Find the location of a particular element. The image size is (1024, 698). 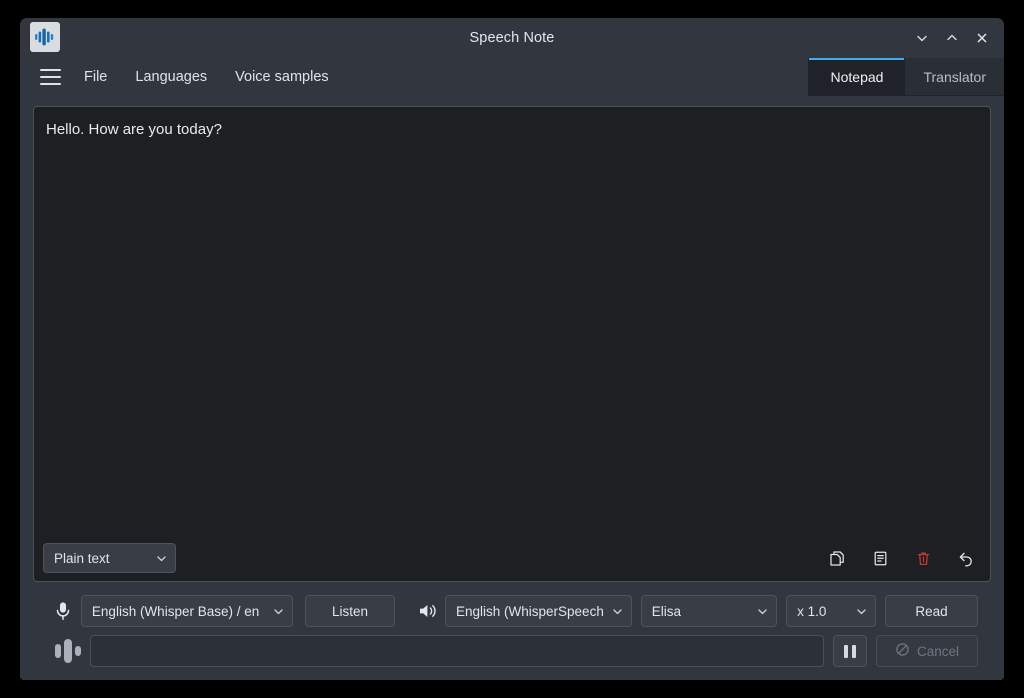

trash-icon is located at coordinates (923, 558).